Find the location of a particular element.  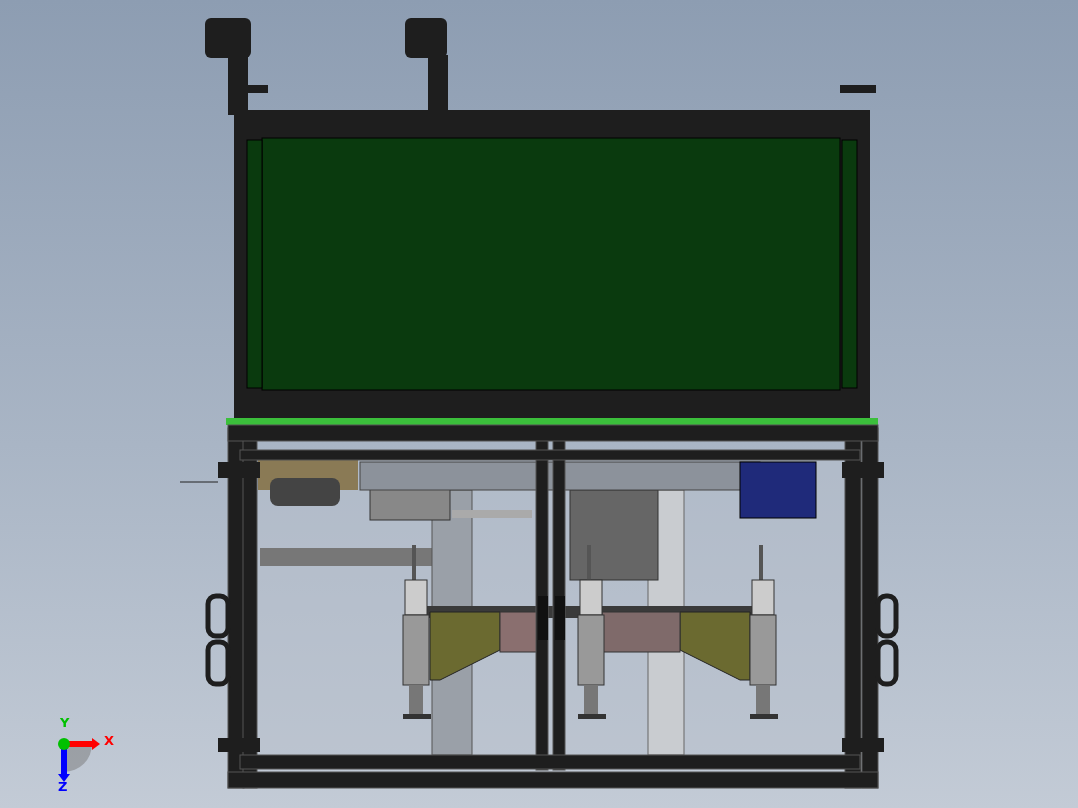

axis-label: Y is located at coordinates (65, 722).